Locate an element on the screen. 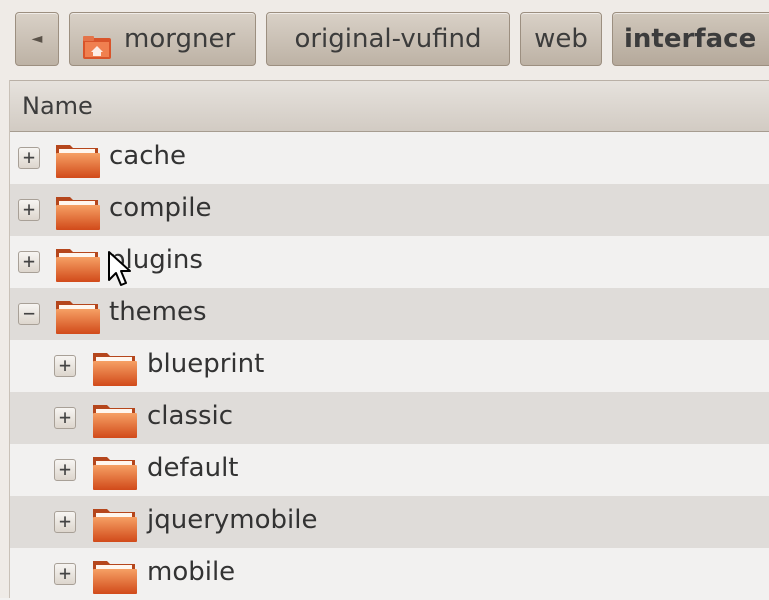 The height and width of the screenshot is (600, 769). tree-row: + blueprint is located at coordinates (389, 366).